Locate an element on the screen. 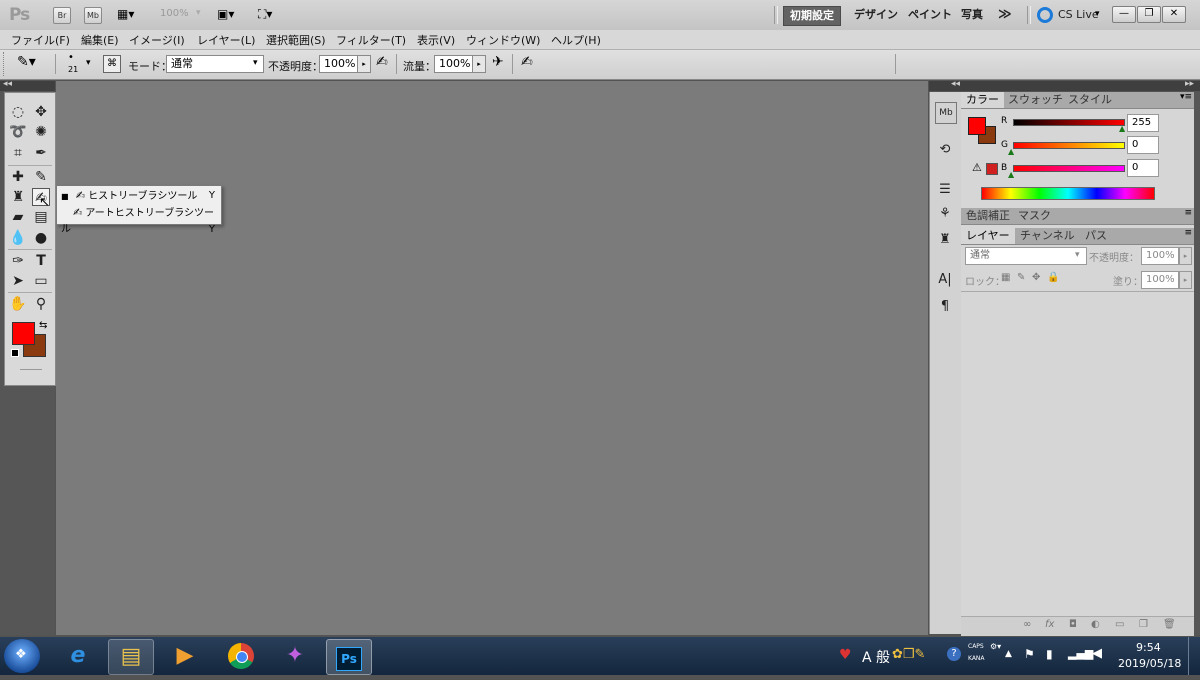 Image resolution: width=1200 pixels, height=680 pixels. screen-mode-icon: ⛶▾ is located at coordinates (272, 15).